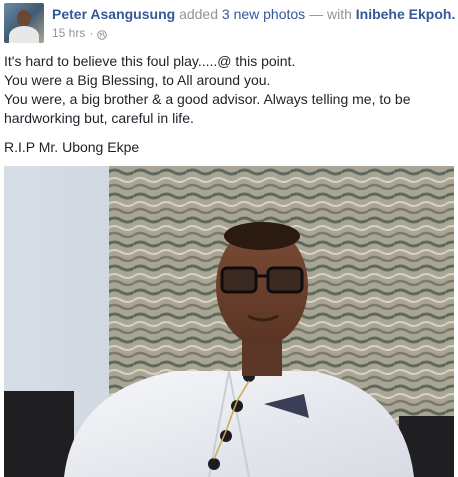 This screenshot has width=458, height=477. Describe the element at coordinates (68, 33) in the screenshot. I see `post-timestamp: 15 hrs` at that location.